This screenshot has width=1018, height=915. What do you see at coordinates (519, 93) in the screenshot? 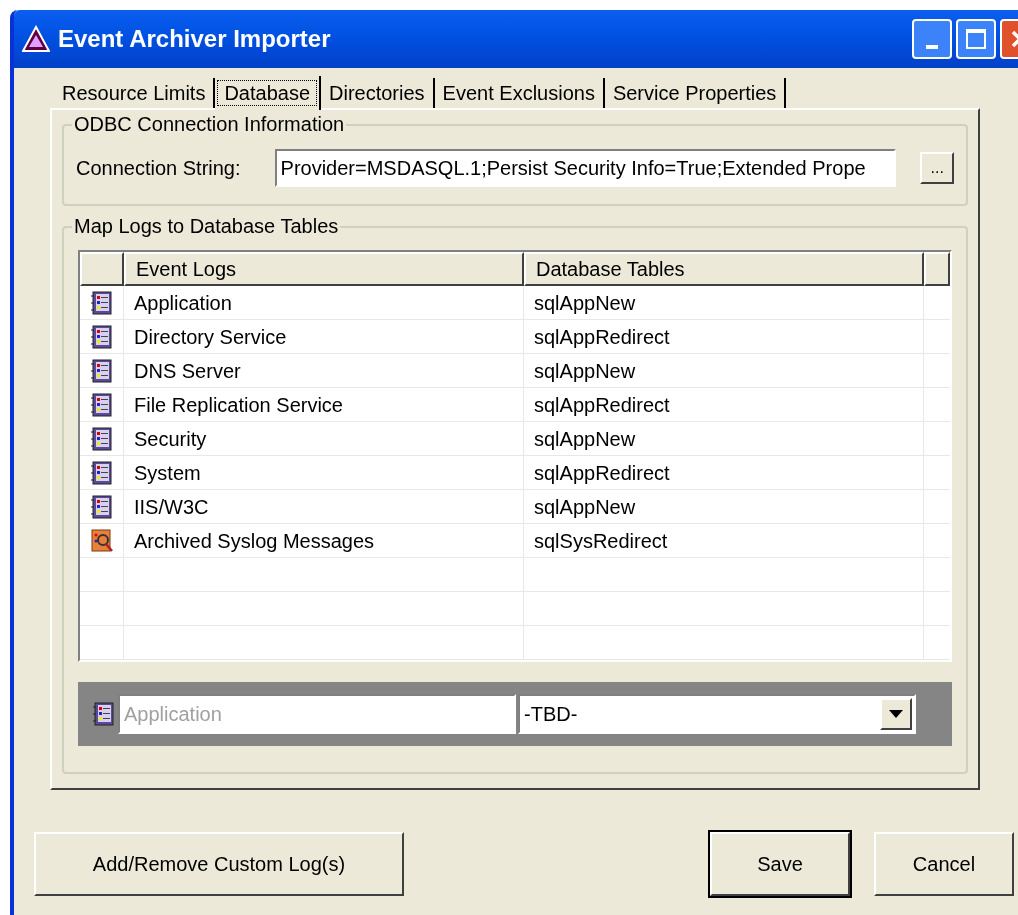
I see `tab: Event Exclusions` at bounding box center [519, 93].